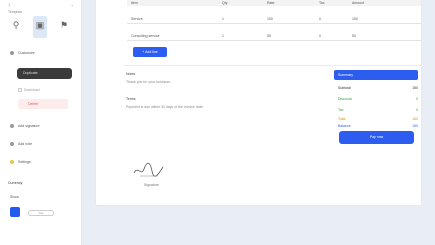 The image size is (435, 245). What do you see at coordinates (271, 3) in the screenshot?
I see `col-rate: Rate` at bounding box center [271, 3].